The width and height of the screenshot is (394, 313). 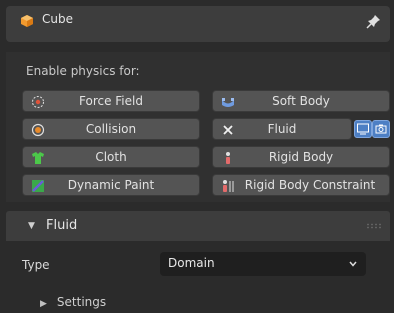 What do you see at coordinates (374, 21) in the screenshot?
I see `pin-icon` at bounding box center [374, 21].